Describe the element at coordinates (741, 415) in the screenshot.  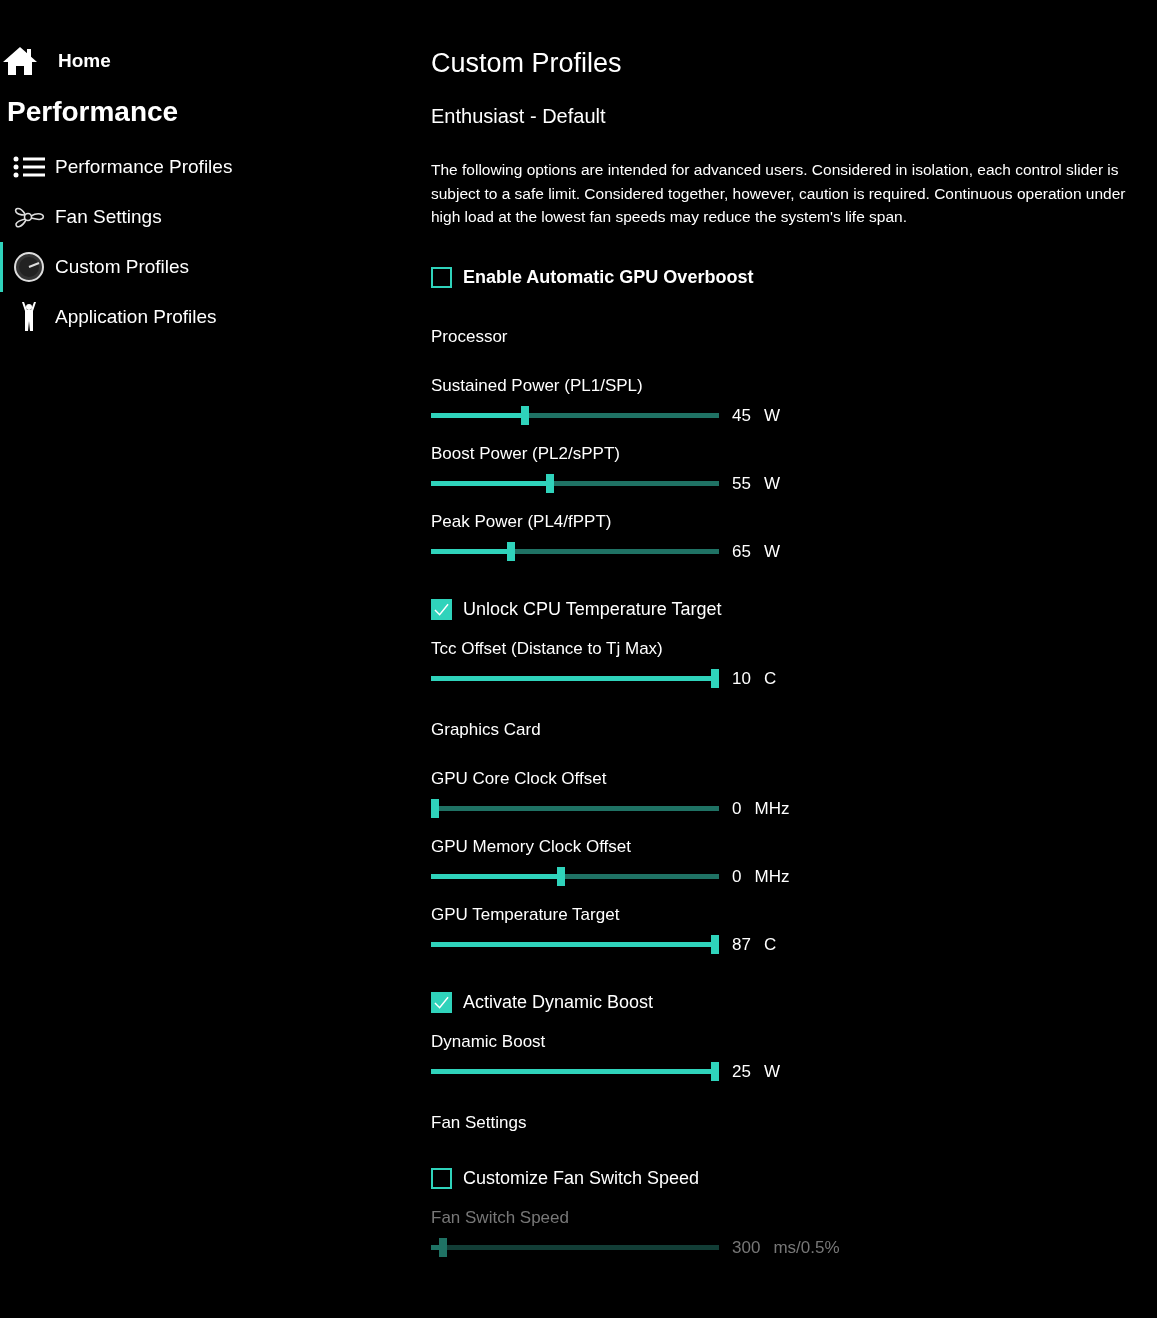
I see `slider-value: 45` at that location.